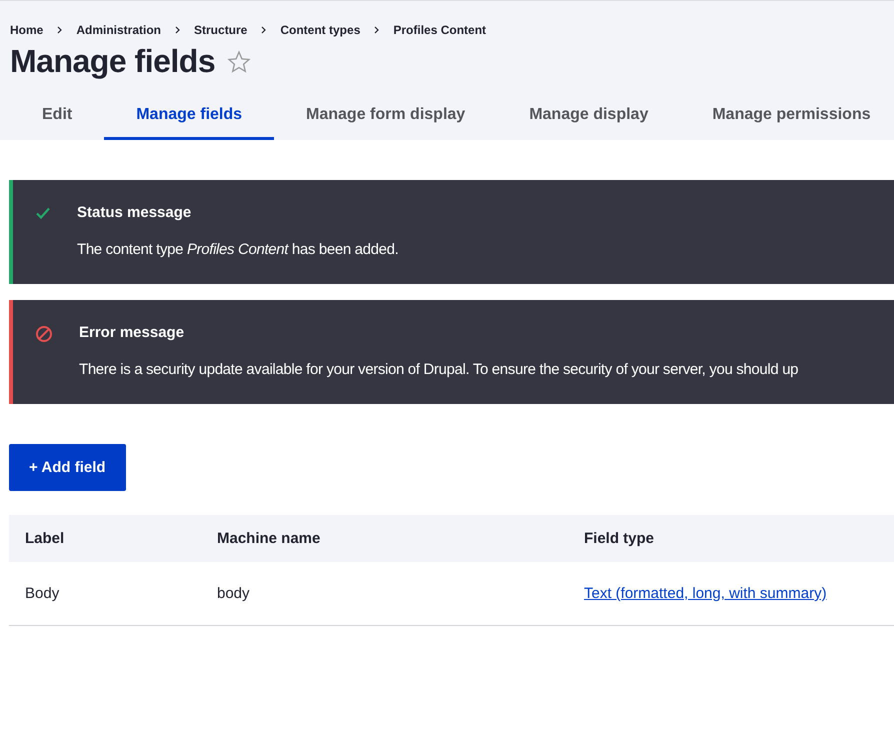  Describe the element at coordinates (384, 538) in the screenshot. I see `column-header: Machine name` at that location.